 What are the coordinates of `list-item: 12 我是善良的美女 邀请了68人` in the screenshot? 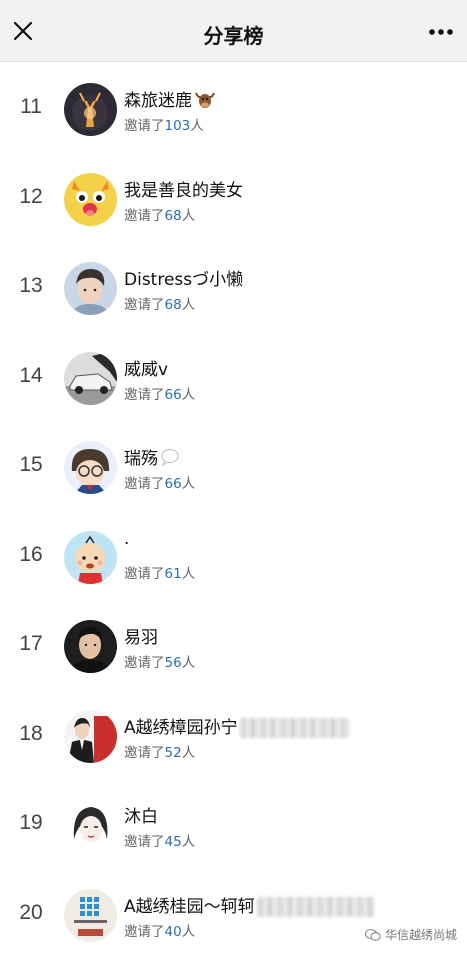 It's located at (233, 197).